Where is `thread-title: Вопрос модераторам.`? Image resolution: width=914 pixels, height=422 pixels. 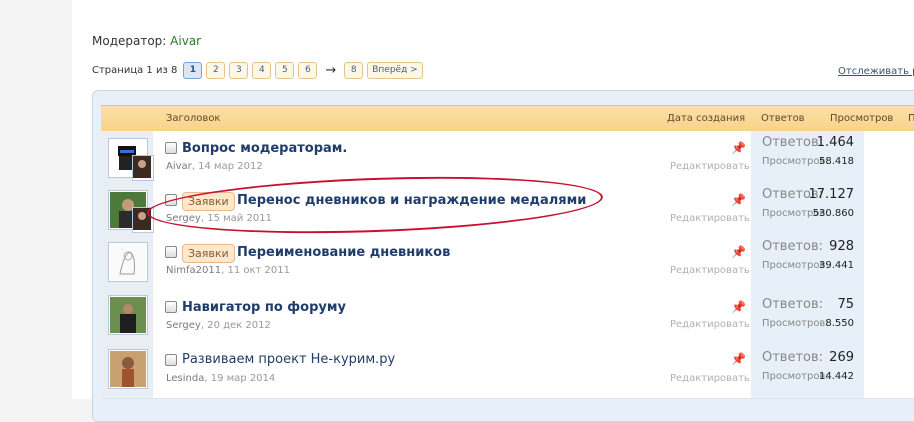
thread-title: Вопрос модераторам. is located at coordinates (264, 148).